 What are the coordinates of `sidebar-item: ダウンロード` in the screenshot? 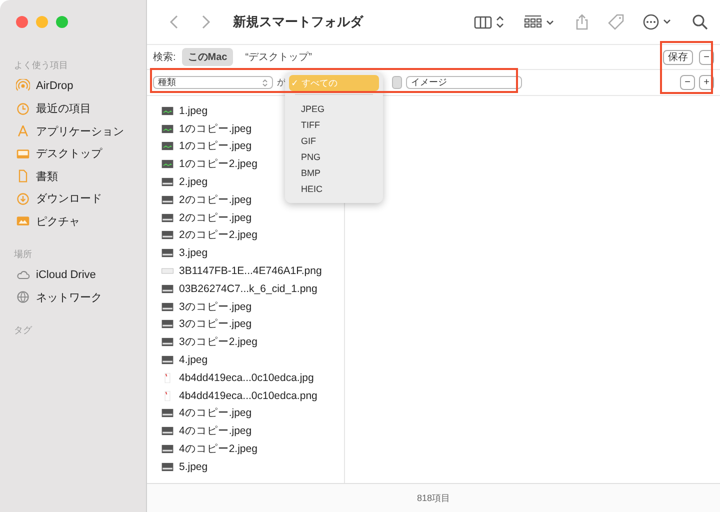 It's located at (77, 199).